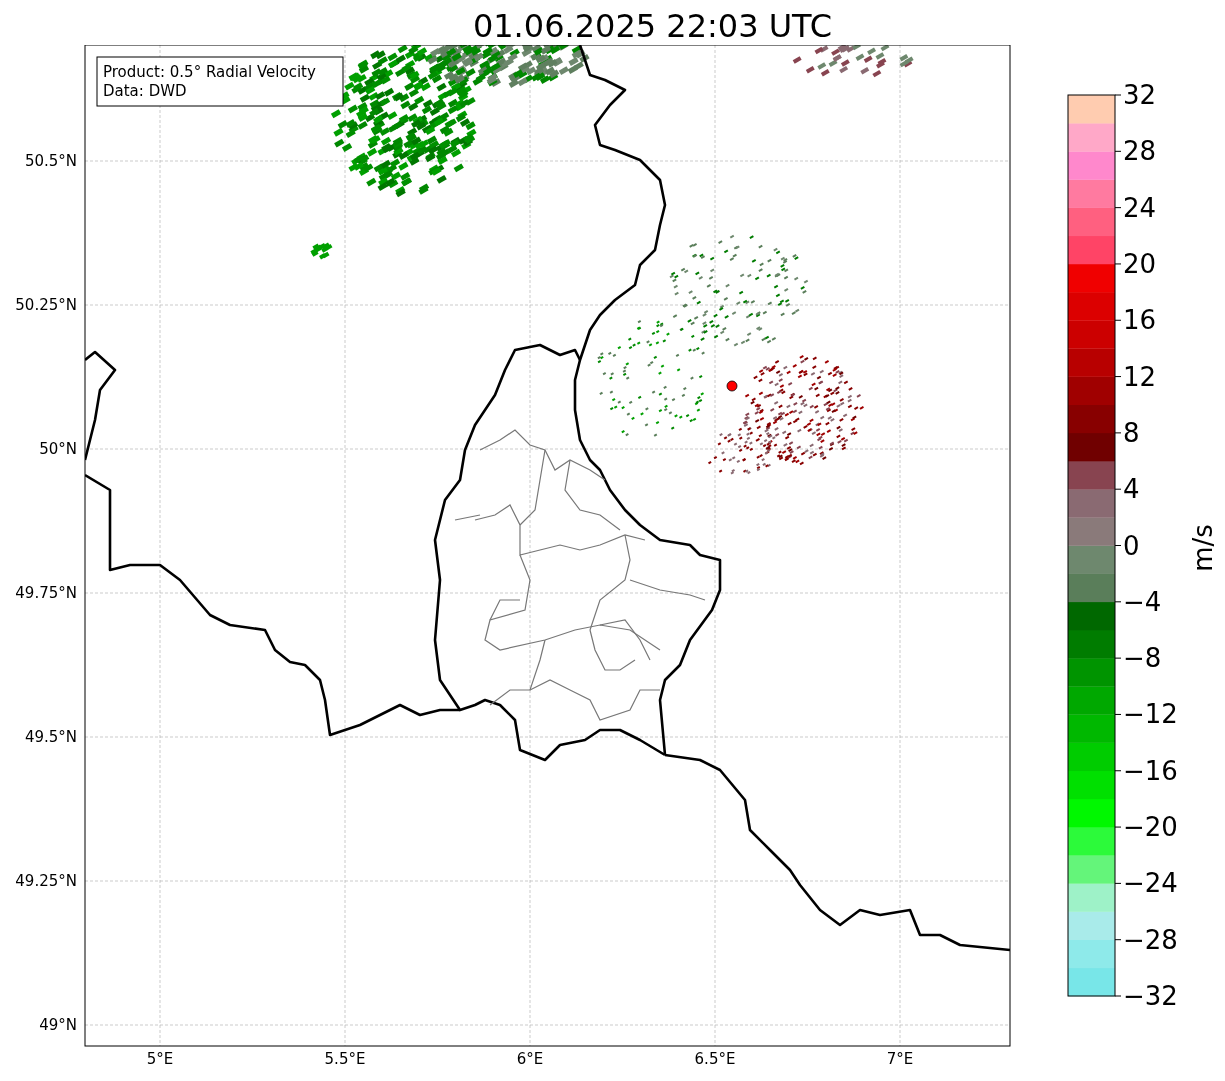 The height and width of the screenshot is (1081, 1225). Describe the element at coordinates (160, 1059) in the screenshot. I see `longitude-label: 5°E` at that location.